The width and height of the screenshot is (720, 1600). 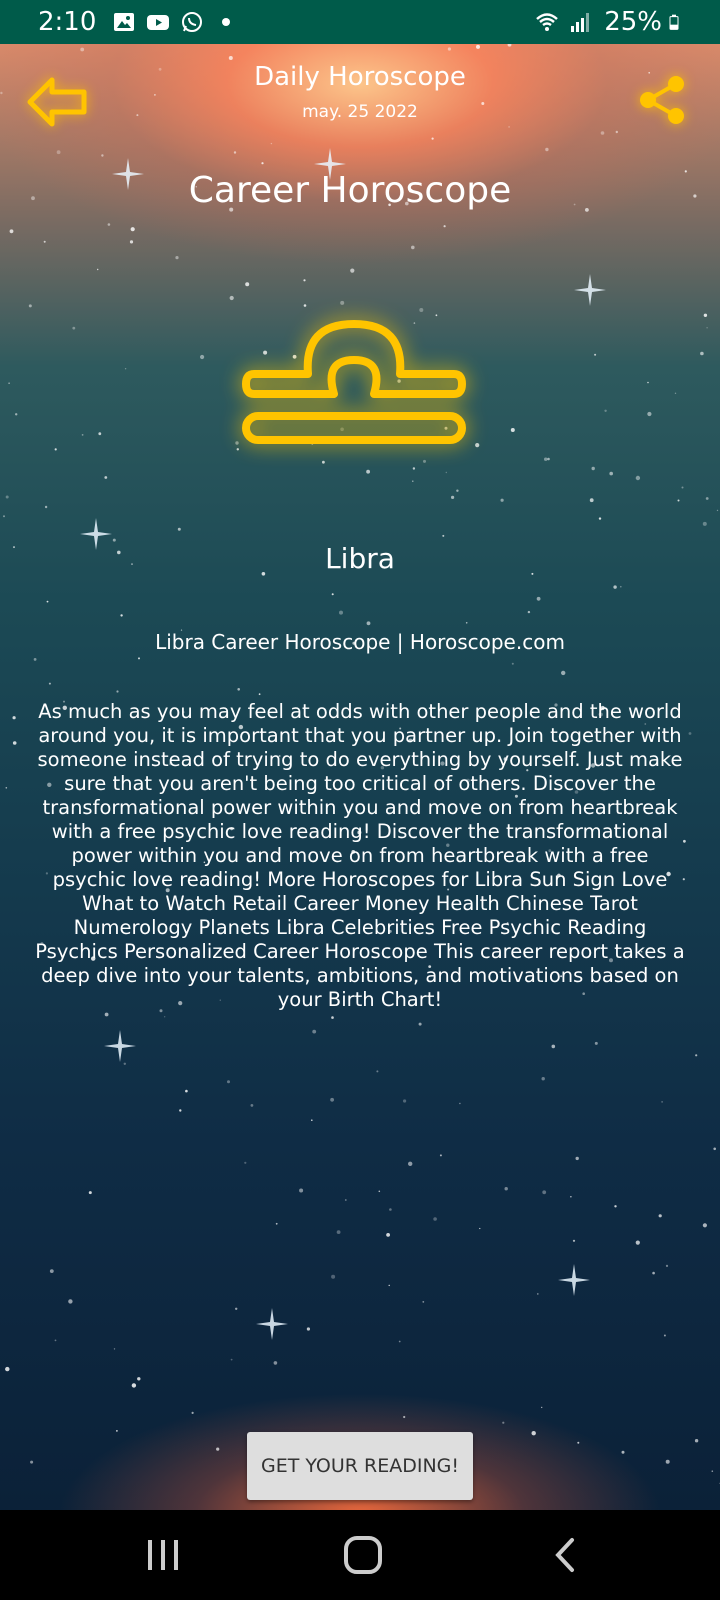 I want to click on status-time: 2:10, so click(x=67, y=22).